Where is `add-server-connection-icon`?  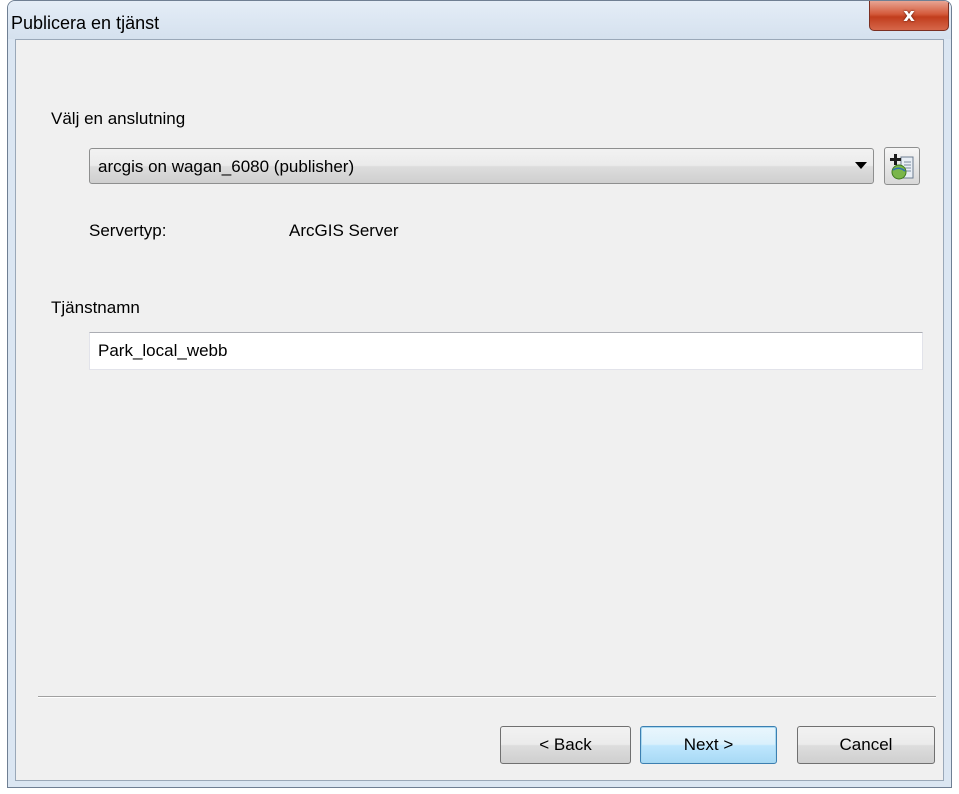
add-server-connection-icon is located at coordinates (902, 167).